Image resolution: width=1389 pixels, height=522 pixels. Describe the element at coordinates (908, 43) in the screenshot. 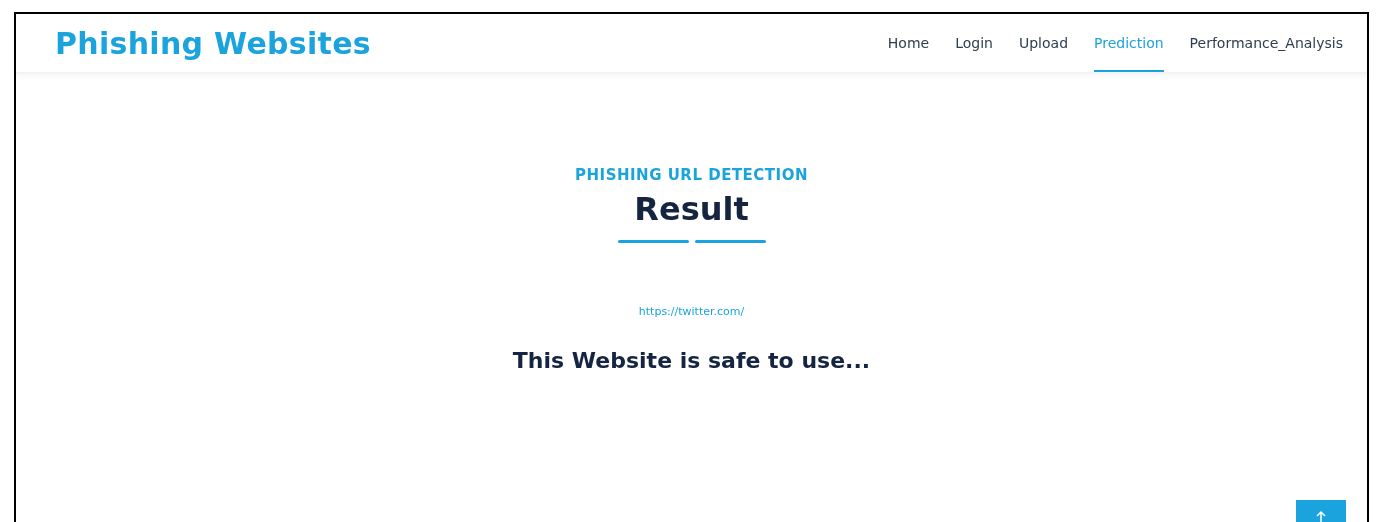

I see `nav-link: Home` at that location.